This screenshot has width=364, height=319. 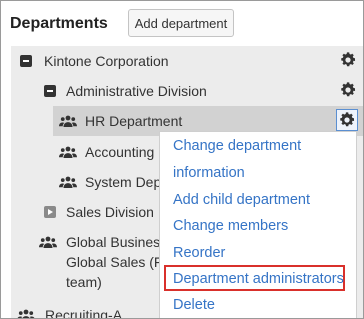 I want to click on add-department-button: Add department, so click(x=181, y=23).